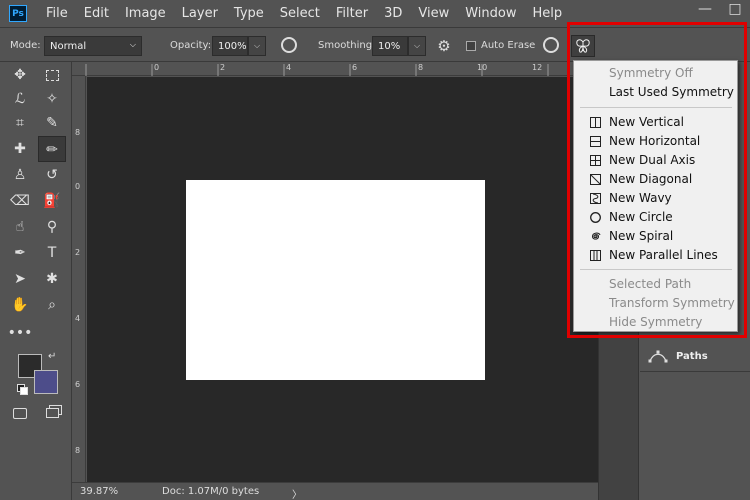 This screenshot has width=750, height=500. I want to click on restore-button: □, so click(735, 10).